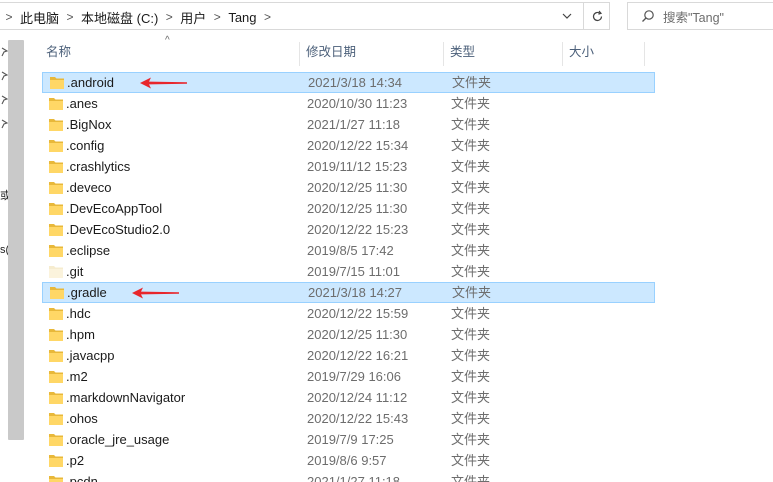  I want to click on file-date-modified: 2020/12/22 15:43, so click(358, 418).